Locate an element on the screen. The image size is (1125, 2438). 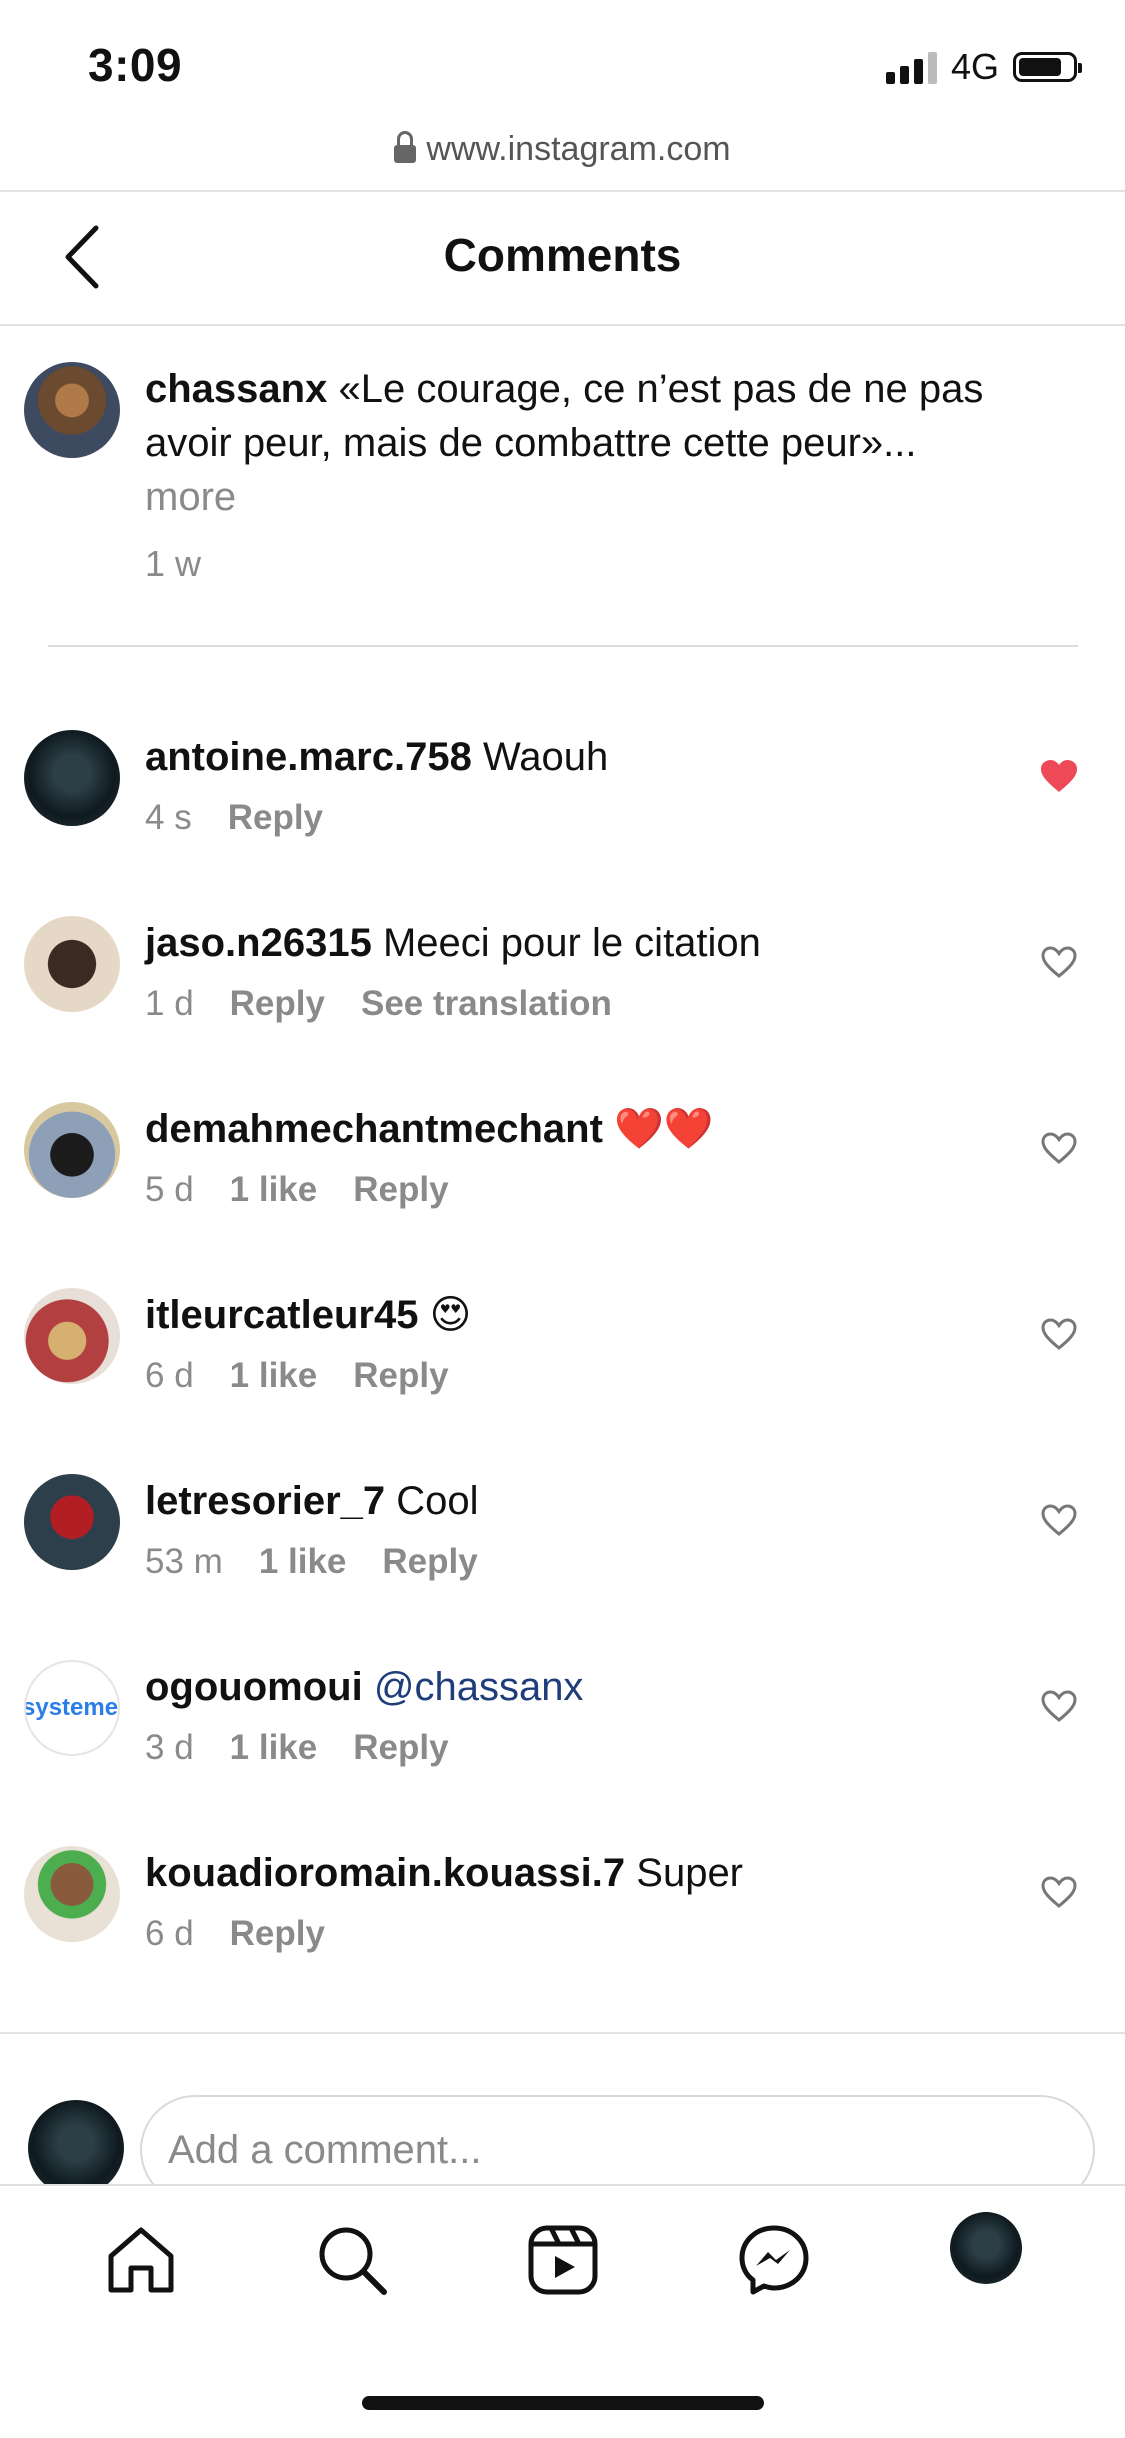
comment-text: Waouh is located at coordinates (545, 757).